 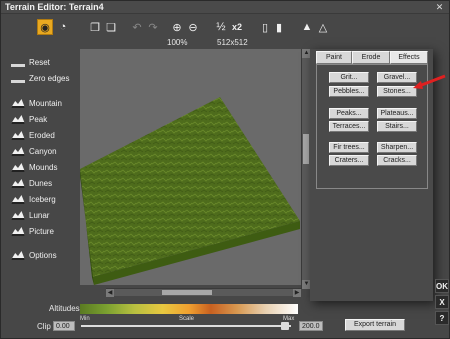 I want to click on help-button: ?, so click(x=442, y=318).